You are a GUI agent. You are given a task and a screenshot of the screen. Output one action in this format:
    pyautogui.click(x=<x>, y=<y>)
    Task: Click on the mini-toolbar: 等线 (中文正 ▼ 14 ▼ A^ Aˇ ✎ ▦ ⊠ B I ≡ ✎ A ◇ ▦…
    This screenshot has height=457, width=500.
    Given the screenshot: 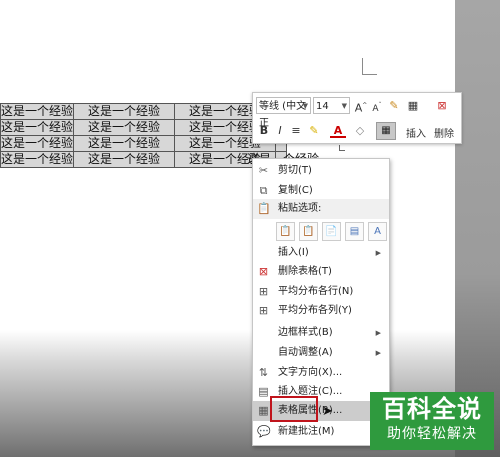 What is the action you would take?
    pyautogui.click(x=357, y=118)
    